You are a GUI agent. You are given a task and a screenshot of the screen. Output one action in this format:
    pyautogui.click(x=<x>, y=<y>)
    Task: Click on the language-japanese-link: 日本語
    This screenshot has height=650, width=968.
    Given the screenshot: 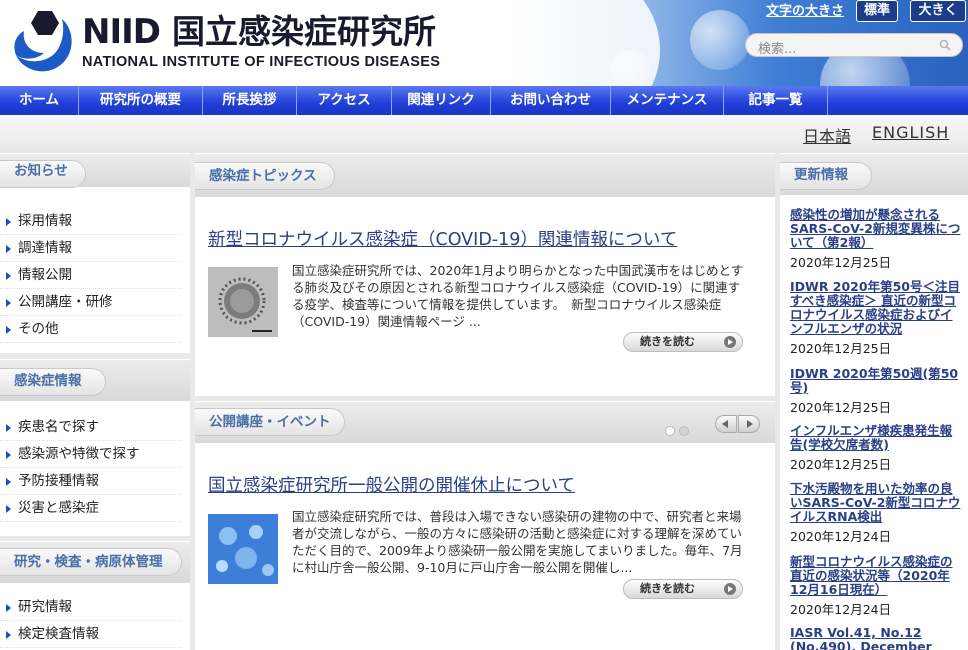 What is the action you would take?
    pyautogui.click(x=827, y=135)
    